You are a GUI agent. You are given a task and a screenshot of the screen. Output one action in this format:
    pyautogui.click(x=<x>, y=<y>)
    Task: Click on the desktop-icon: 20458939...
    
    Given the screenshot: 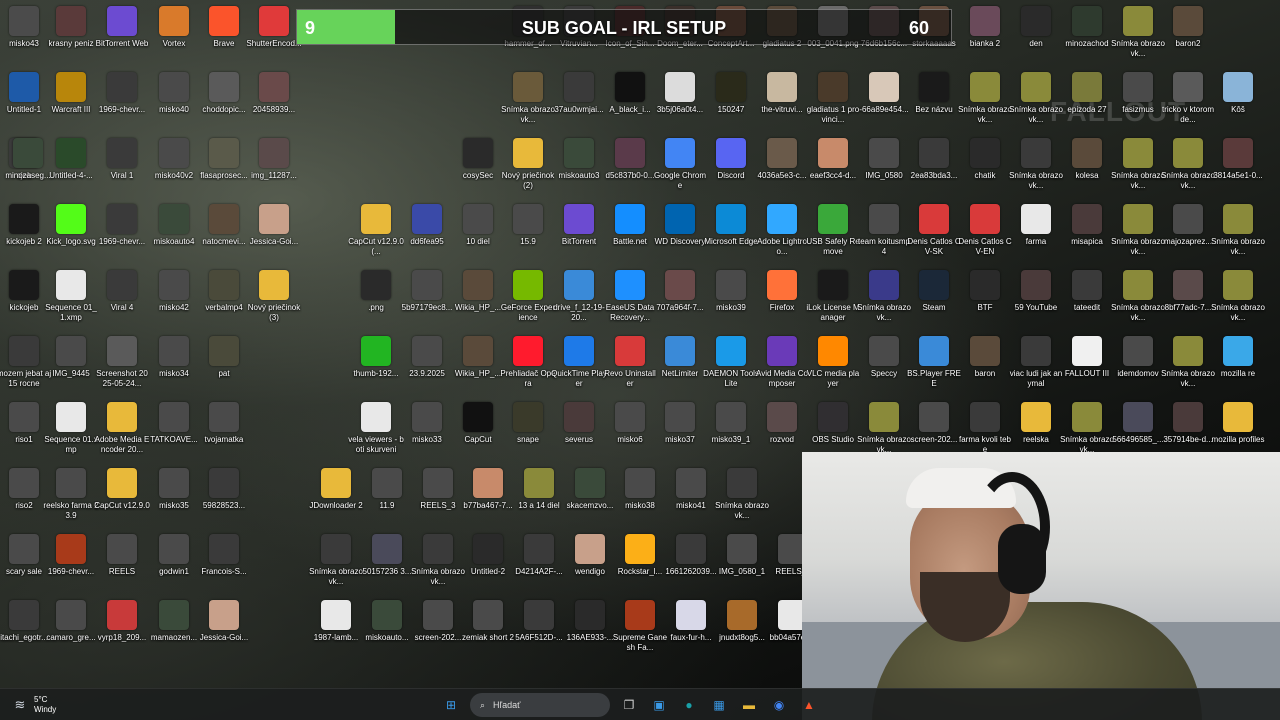 What is the action you would take?
    pyautogui.click(x=274, y=93)
    